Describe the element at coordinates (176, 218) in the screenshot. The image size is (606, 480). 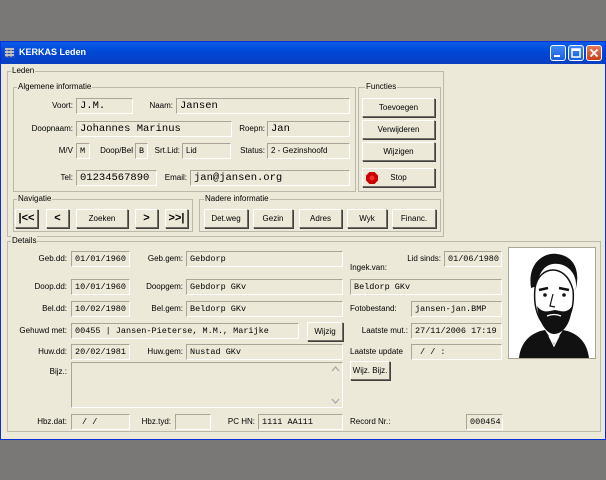
I see `last-record-button: >>|` at that location.